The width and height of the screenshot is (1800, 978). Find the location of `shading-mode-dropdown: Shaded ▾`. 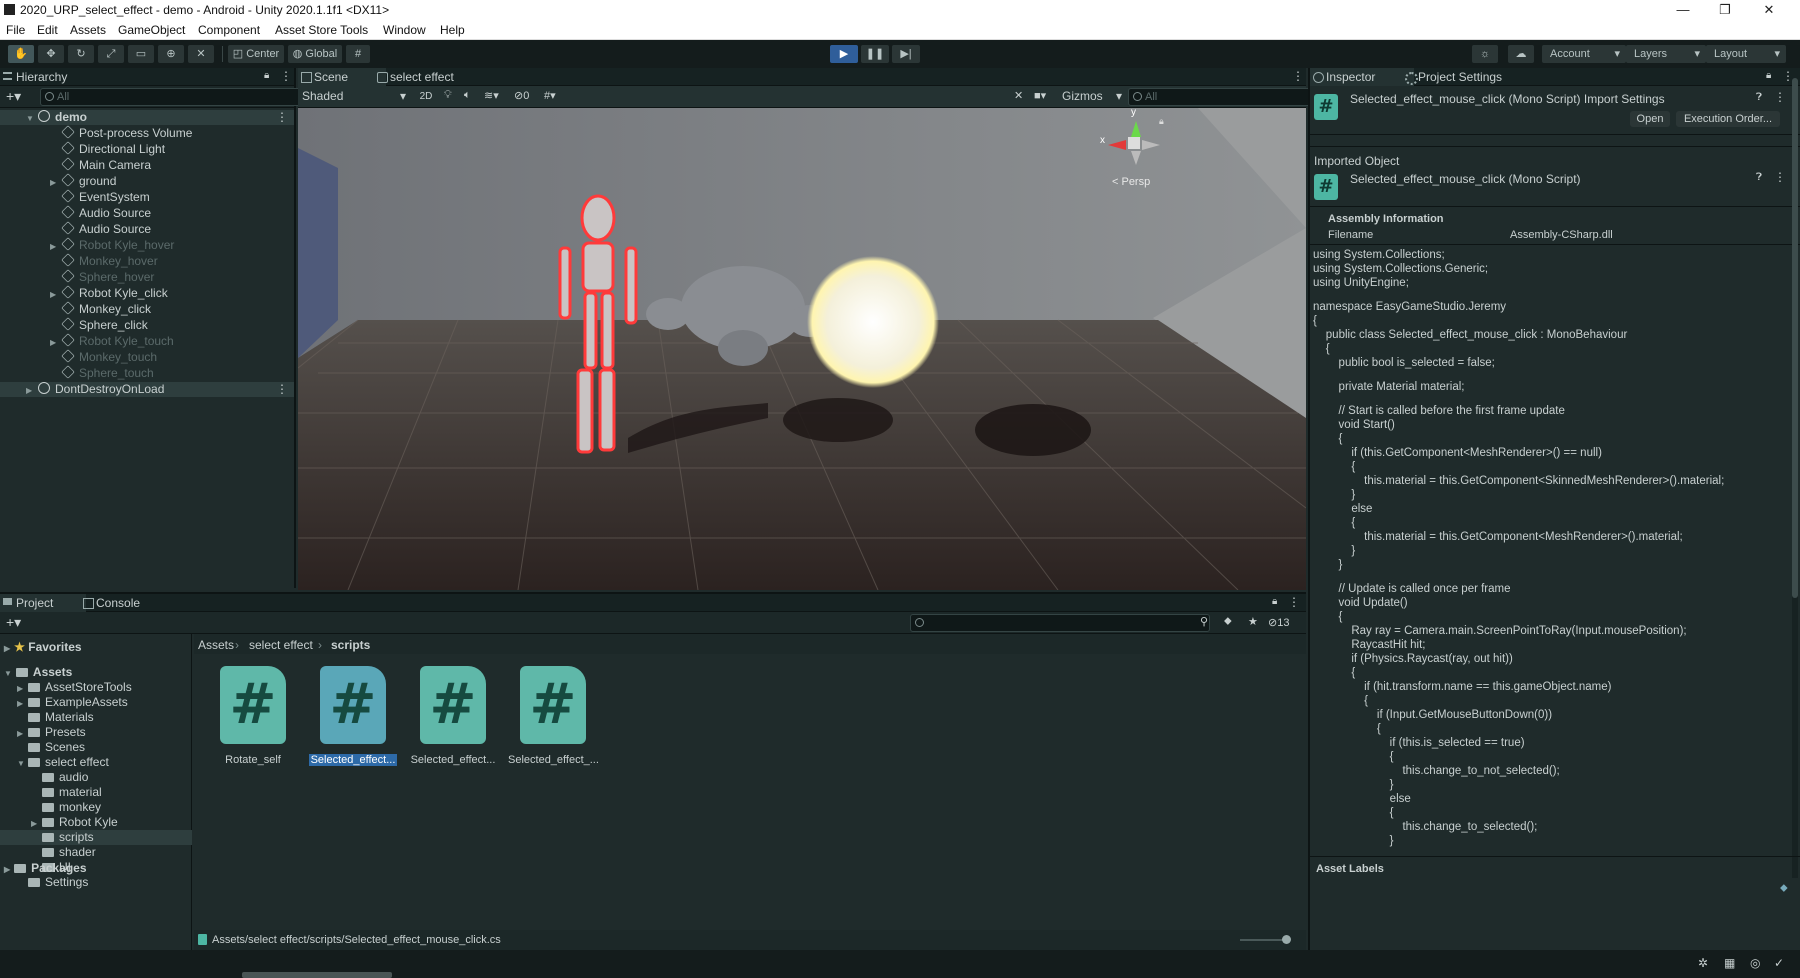

shading-mode-dropdown: Shaded ▾ is located at coordinates (355, 96).